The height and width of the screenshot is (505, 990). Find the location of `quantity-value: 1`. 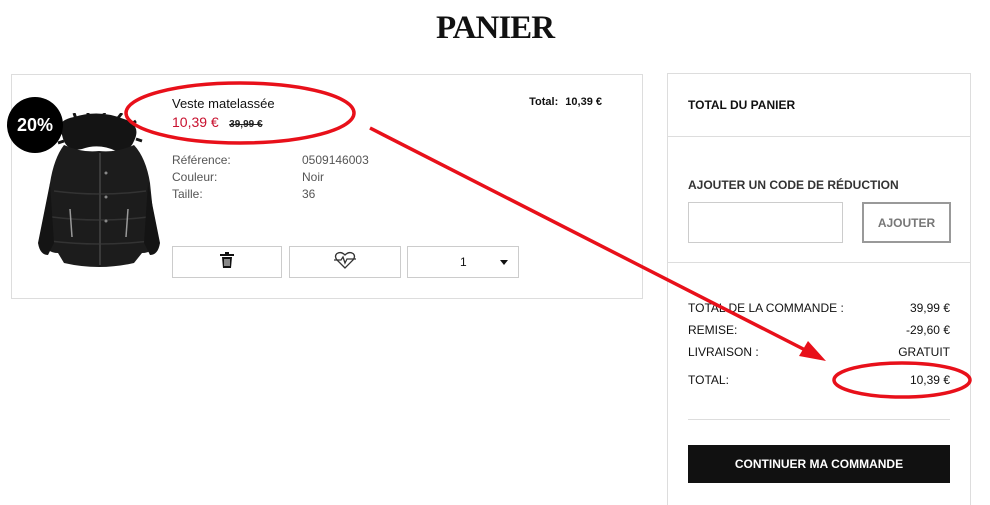

quantity-value: 1 is located at coordinates (463, 262).